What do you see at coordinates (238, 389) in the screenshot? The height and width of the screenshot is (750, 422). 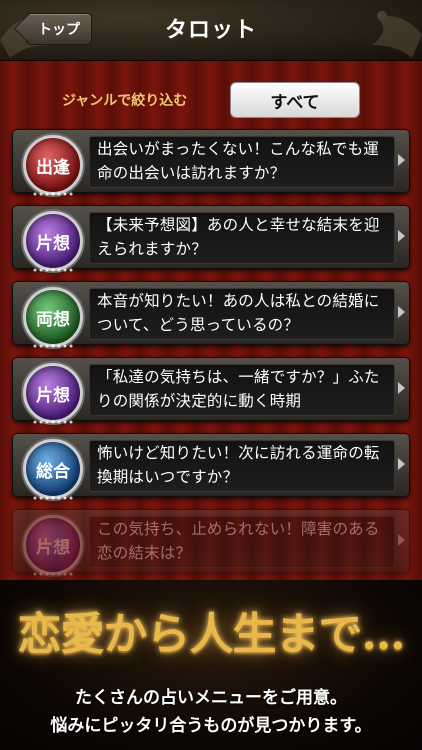 I see `menu-item-text: 「私達の気持ちは、一緒ですか？」ふたりの関係が決定的に動く時期` at bounding box center [238, 389].